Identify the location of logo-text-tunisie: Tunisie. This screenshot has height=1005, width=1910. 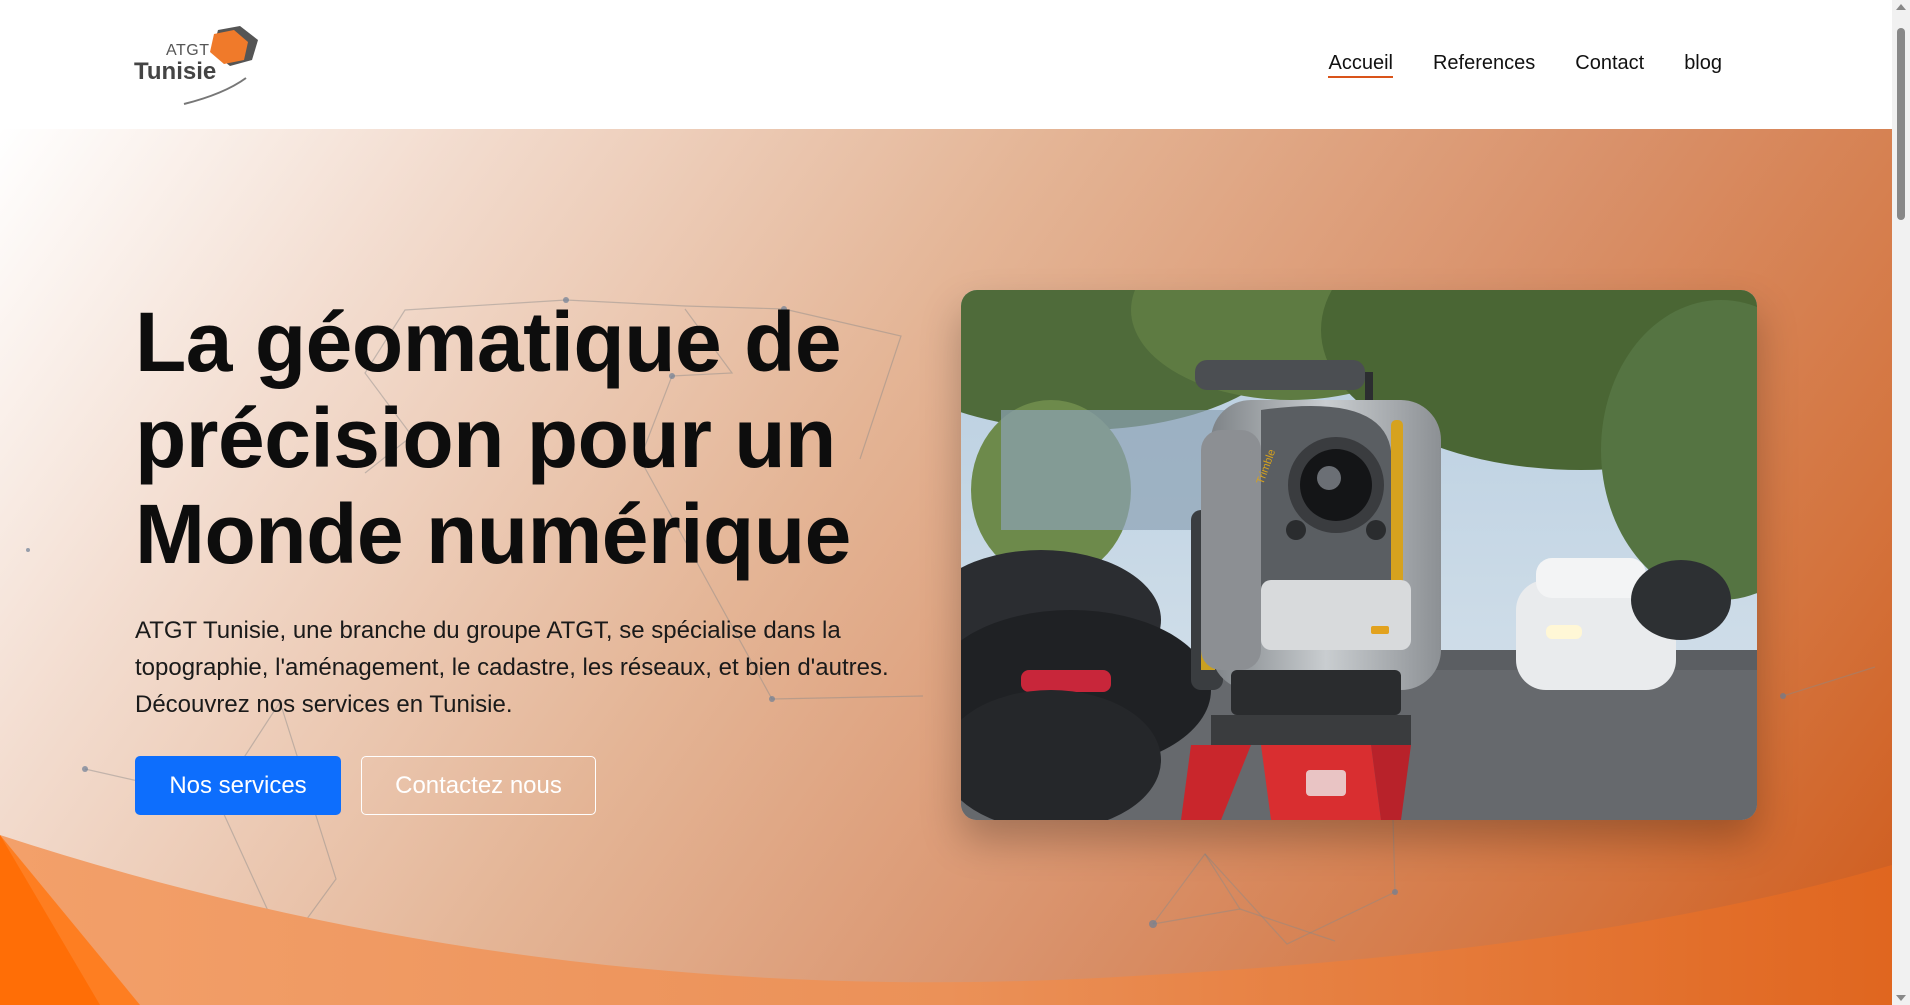
(175, 71).